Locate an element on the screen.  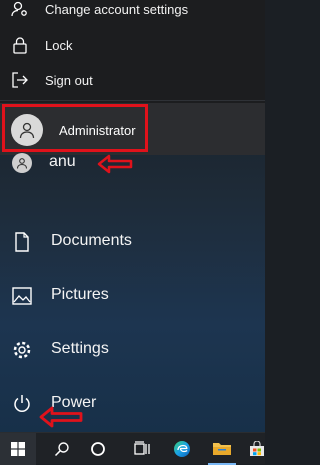
sign-out-item: Sign out is located at coordinates (132, 80).